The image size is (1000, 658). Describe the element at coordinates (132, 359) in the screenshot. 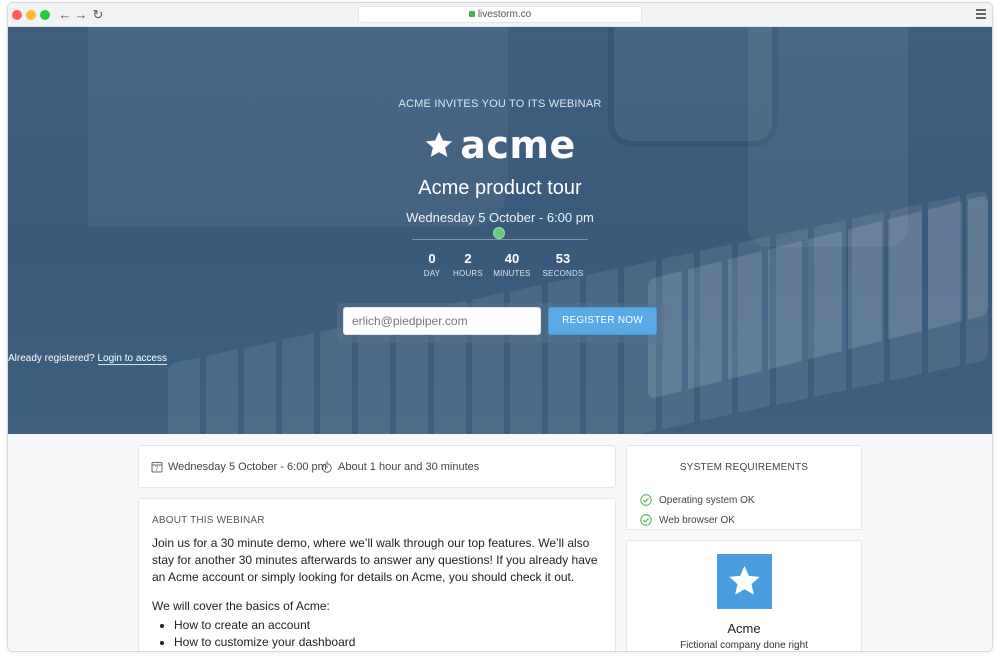

I see `login-link: Login to access` at that location.